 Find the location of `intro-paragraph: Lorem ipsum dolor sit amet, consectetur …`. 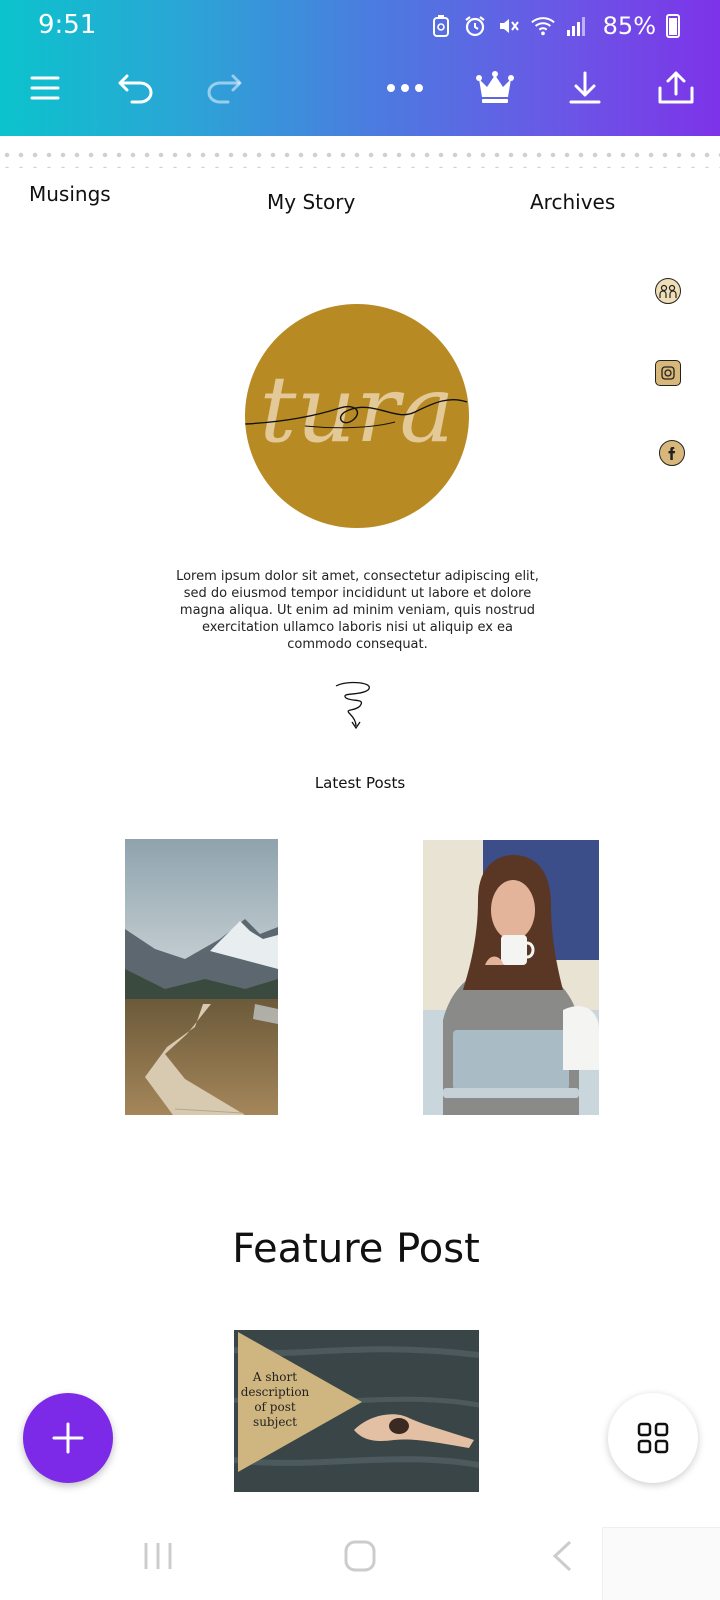

intro-paragraph: Lorem ipsum dolor sit amet, consectetur … is located at coordinates (357, 610).